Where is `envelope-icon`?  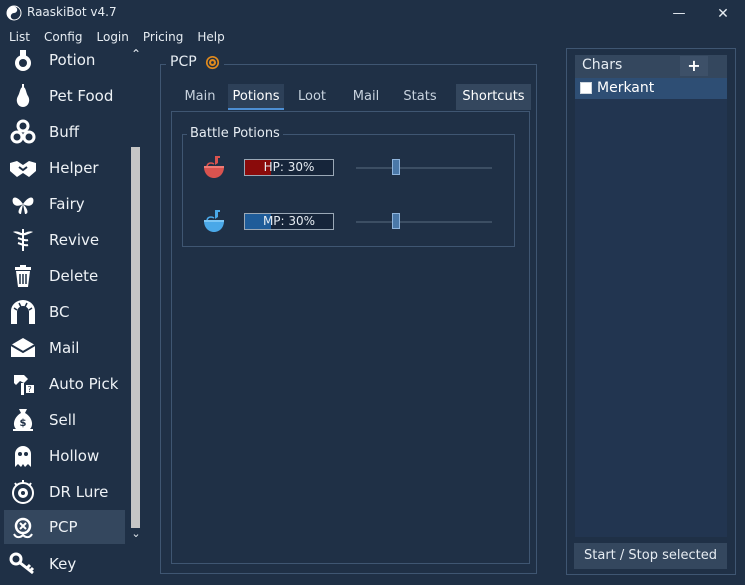 envelope-icon is located at coordinates (23, 348).